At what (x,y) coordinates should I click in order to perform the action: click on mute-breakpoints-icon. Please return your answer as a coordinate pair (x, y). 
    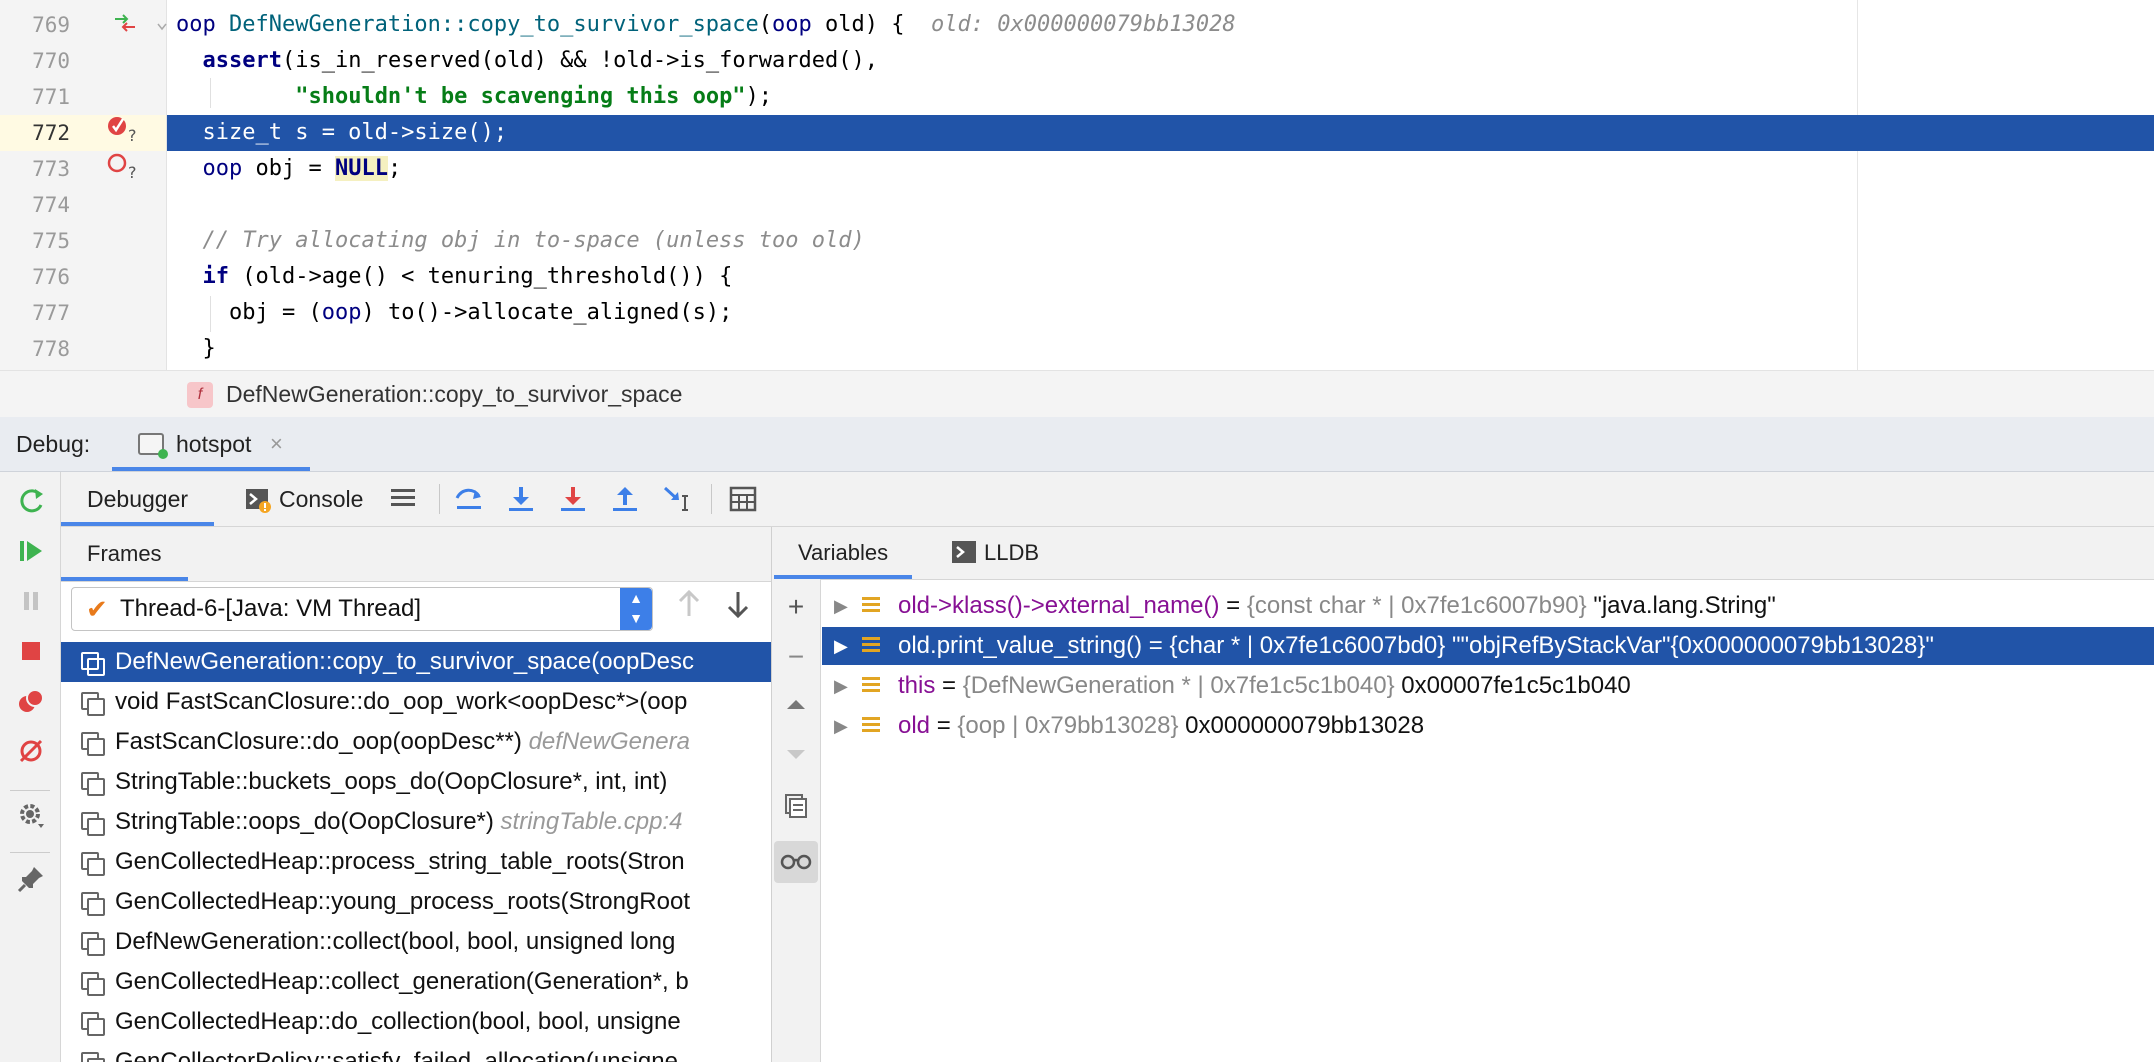
    Looking at the image, I should click on (31, 753).